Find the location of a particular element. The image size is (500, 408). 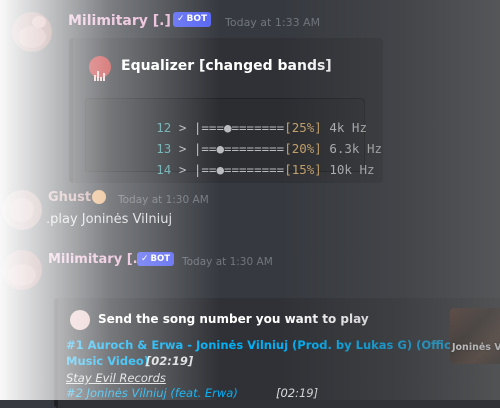

equalizer-icon is located at coordinates (100, 68).